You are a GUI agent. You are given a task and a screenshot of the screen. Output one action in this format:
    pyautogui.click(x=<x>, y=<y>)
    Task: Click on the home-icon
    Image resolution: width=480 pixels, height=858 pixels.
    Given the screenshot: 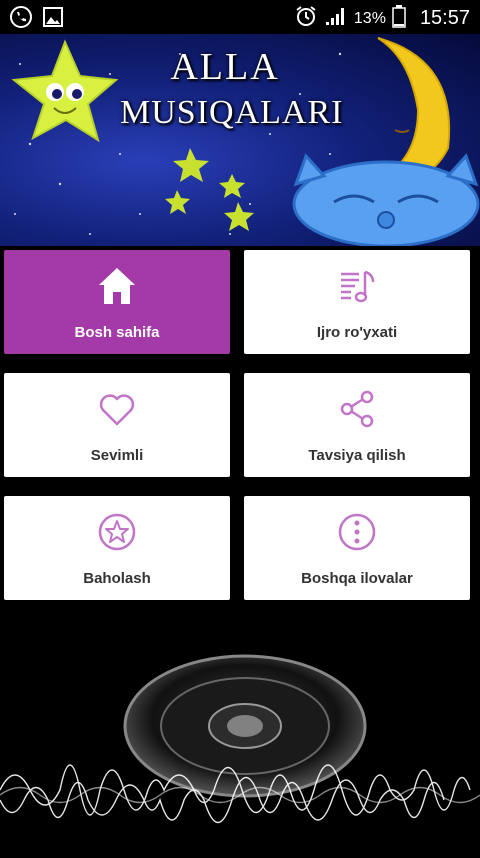 What is the action you would take?
    pyautogui.click(x=117, y=286)
    